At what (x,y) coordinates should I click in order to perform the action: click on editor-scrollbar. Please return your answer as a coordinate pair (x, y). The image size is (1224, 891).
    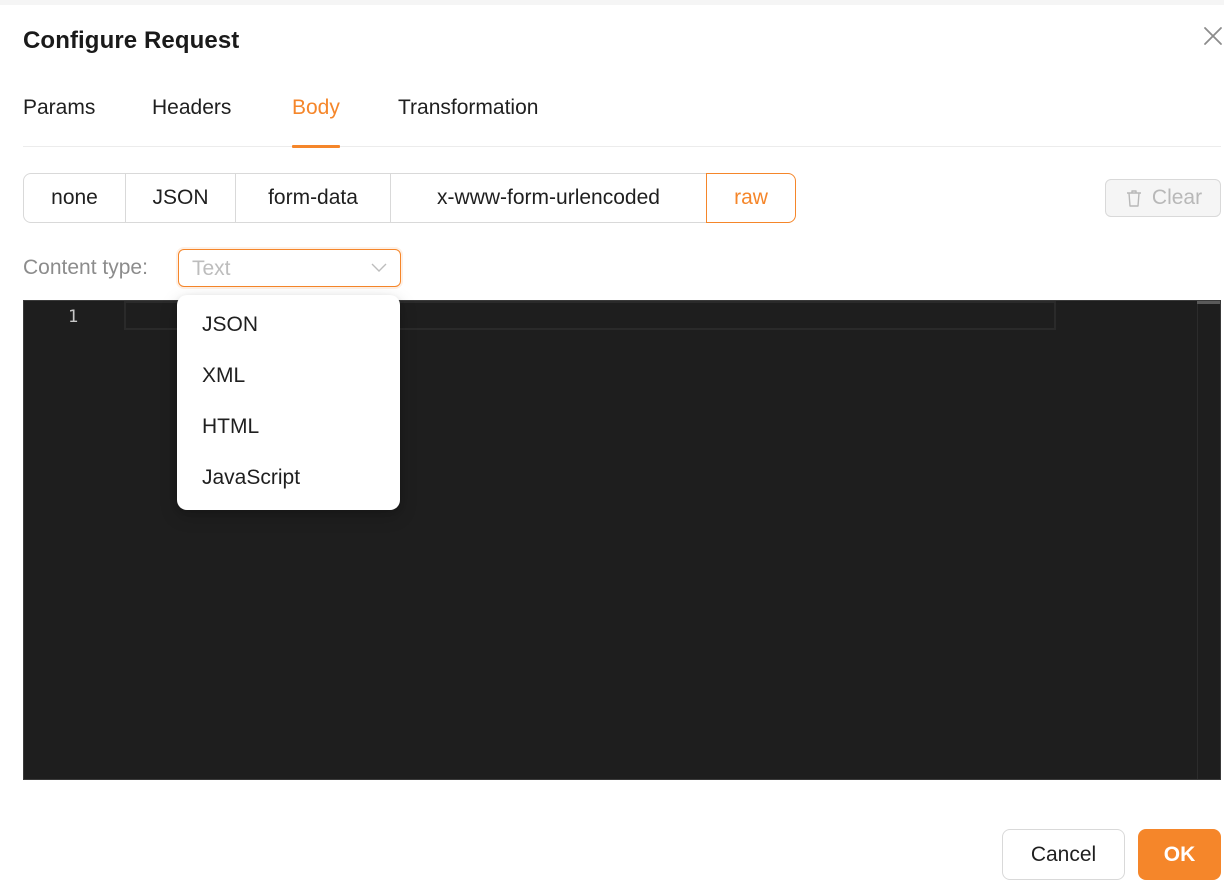
    Looking at the image, I should click on (1208, 540).